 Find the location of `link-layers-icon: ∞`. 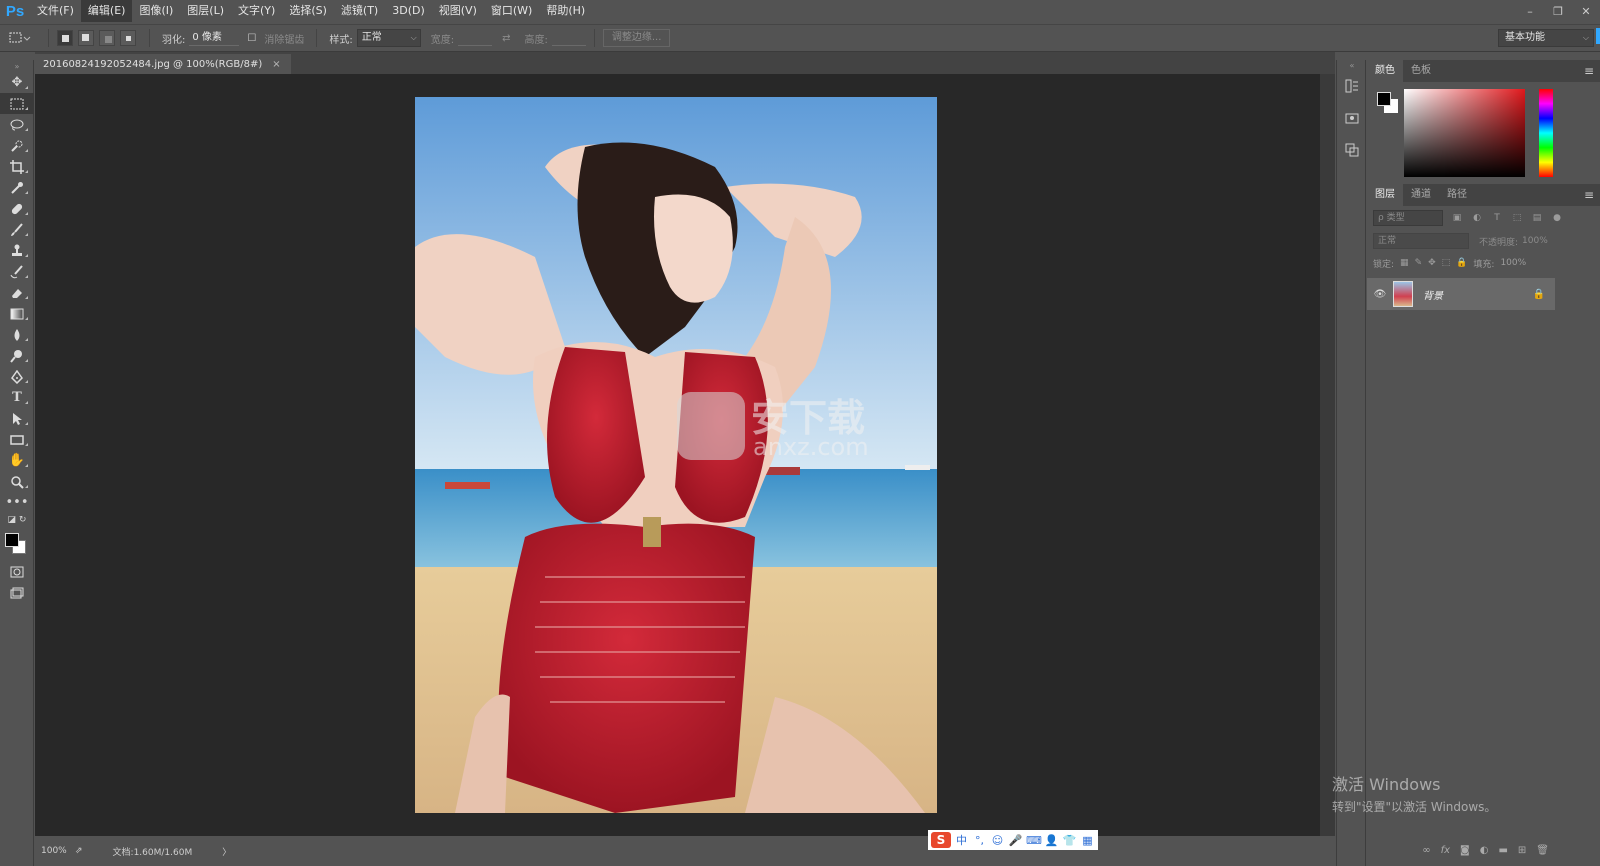

link-layers-icon: ∞ is located at coordinates (1426, 850).